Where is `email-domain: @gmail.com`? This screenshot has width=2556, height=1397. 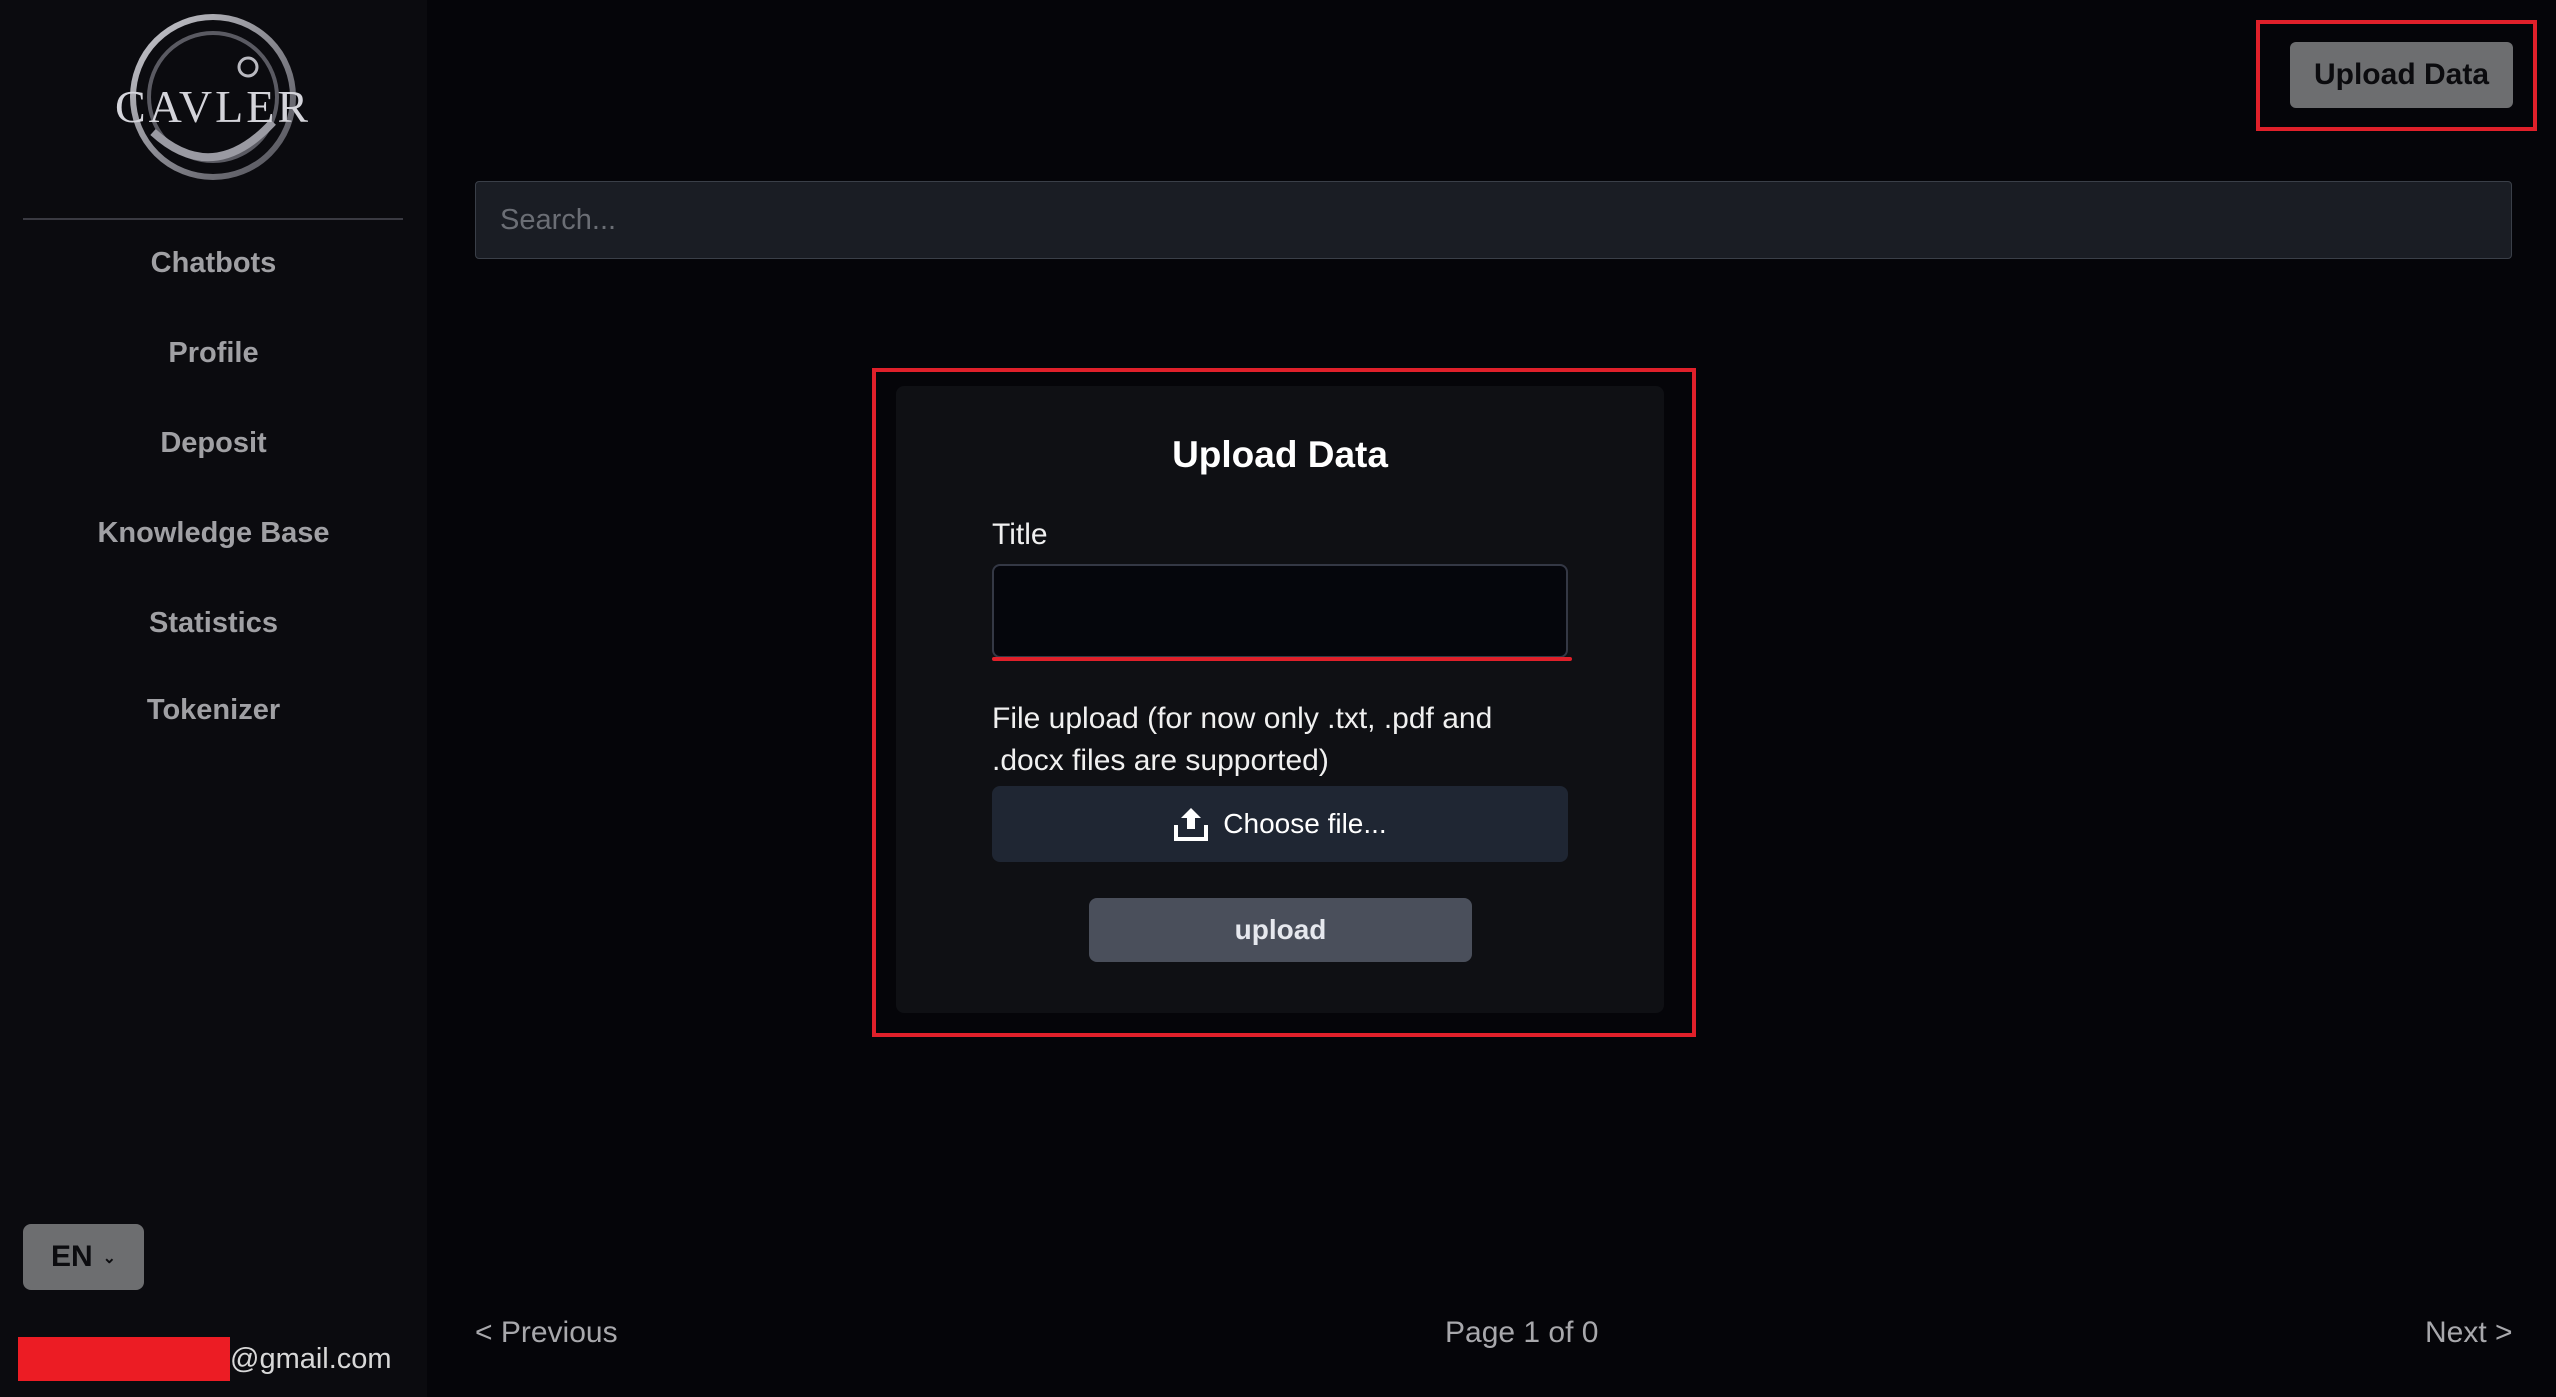 email-domain: @gmail.com is located at coordinates (311, 1358).